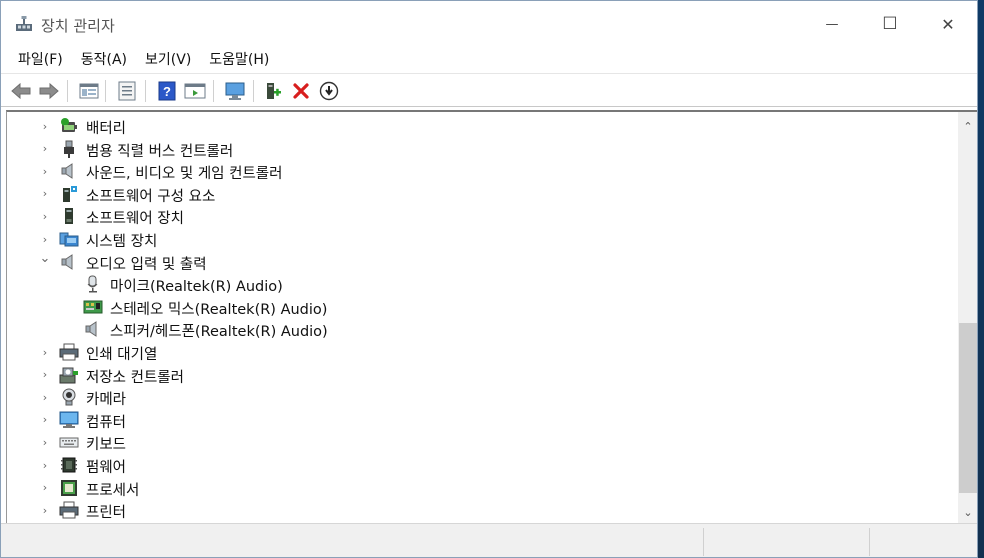 The image size is (984, 558). What do you see at coordinates (489, 540) in the screenshot?
I see `status-bar` at bounding box center [489, 540].